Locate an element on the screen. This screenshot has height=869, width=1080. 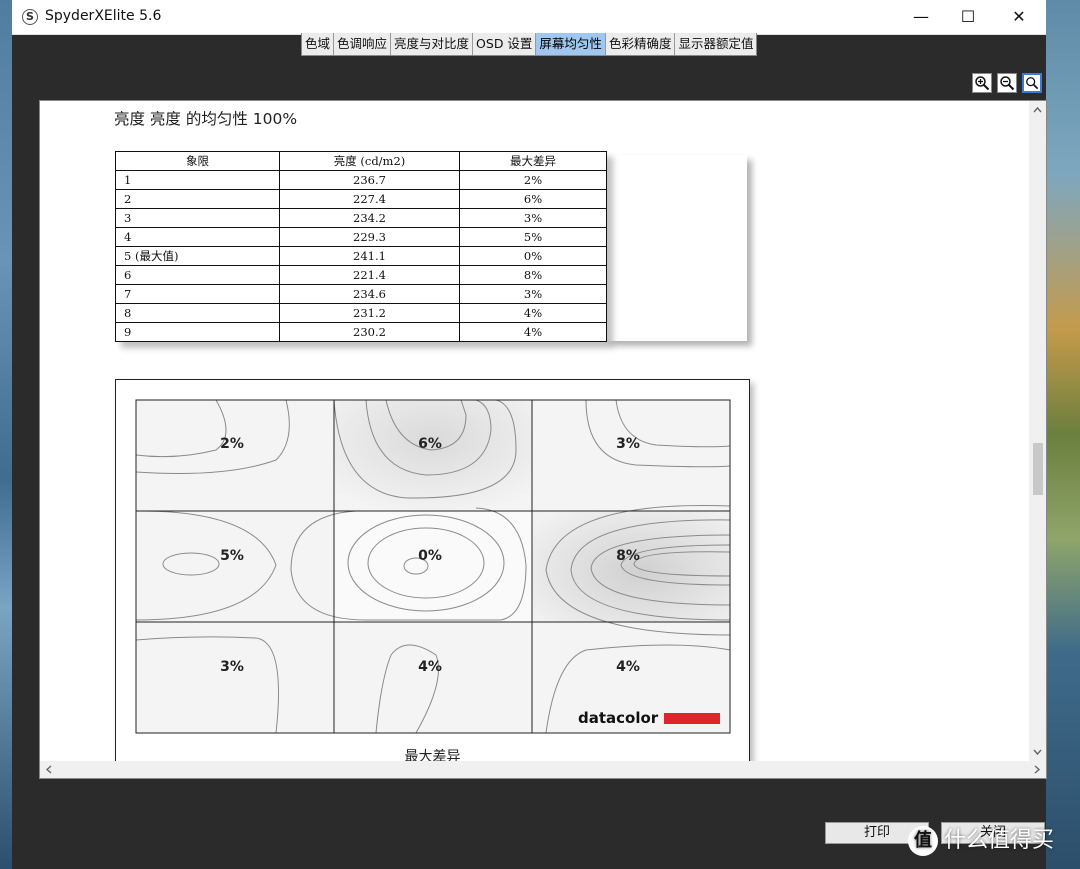
table-row: 3 234.2 3% is located at coordinates (361, 218).